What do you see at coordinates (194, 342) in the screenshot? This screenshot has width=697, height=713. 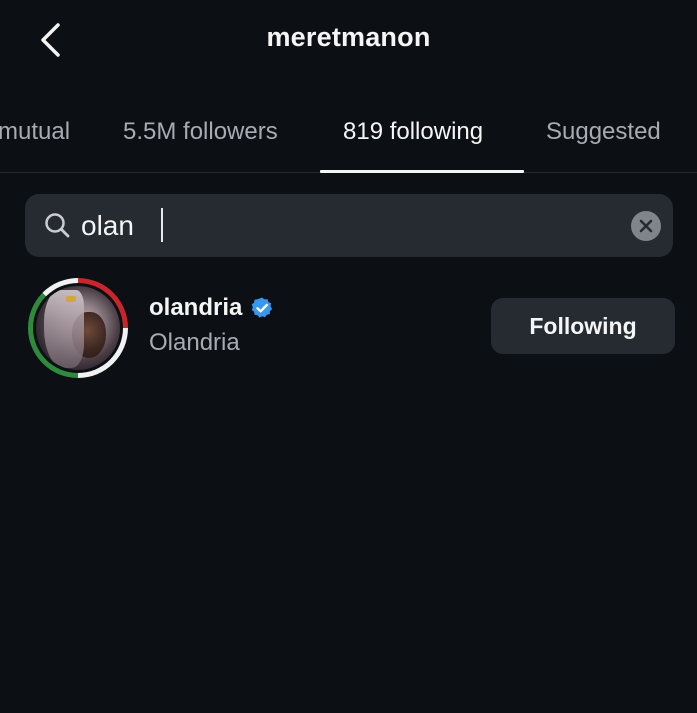 I see `full-name: Olandria` at bounding box center [194, 342].